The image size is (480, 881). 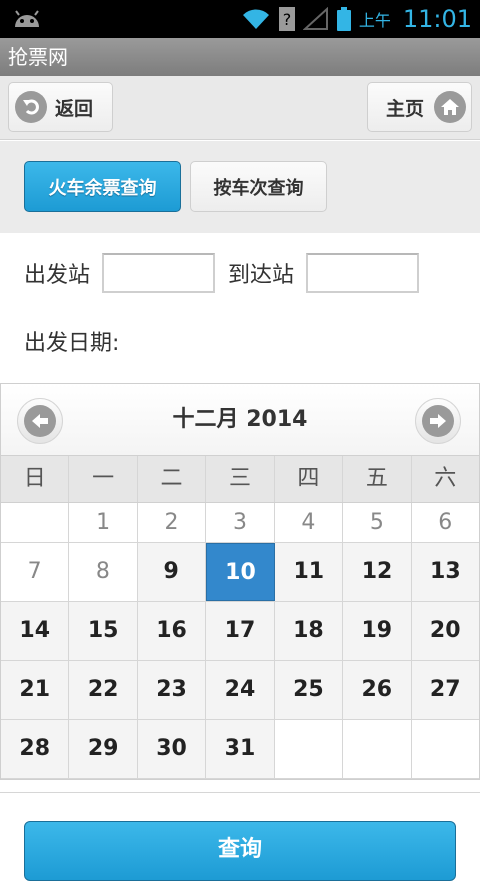 What do you see at coordinates (240, 108) in the screenshot?
I see `page-header: 返回 主页` at bounding box center [240, 108].